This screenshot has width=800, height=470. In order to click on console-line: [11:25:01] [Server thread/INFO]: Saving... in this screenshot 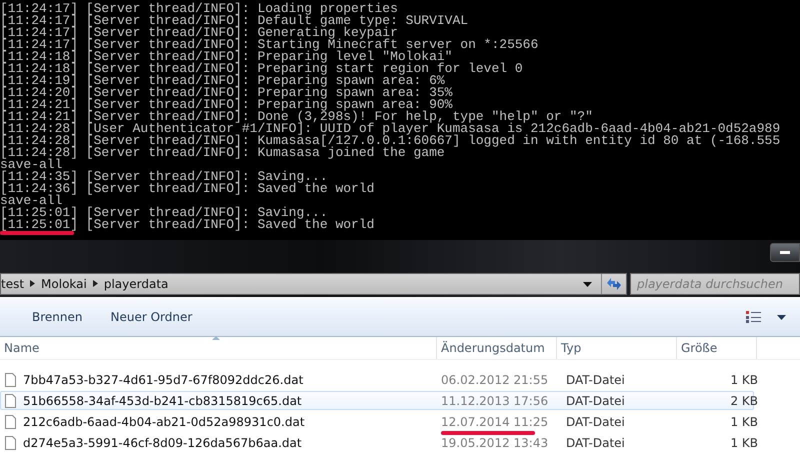, I will do `click(164, 213)`.